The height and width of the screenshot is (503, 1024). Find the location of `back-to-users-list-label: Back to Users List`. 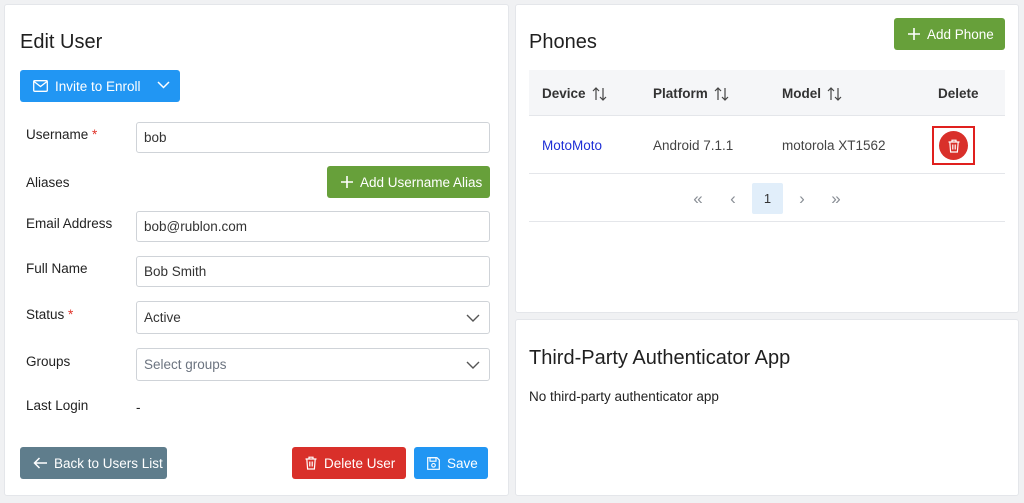

back-to-users-list-label: Back to Users List is located at coordinates (108, 463).